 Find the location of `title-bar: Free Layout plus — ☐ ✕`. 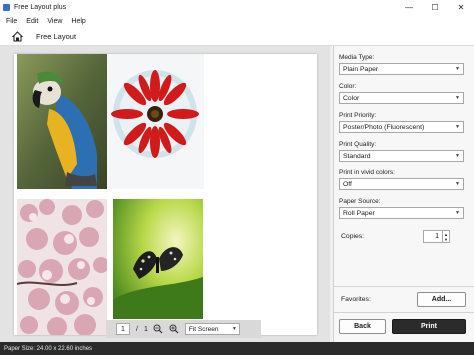

title-bar: Free Layout plus — ☐ ✕ is located at coordinates (237, 7).